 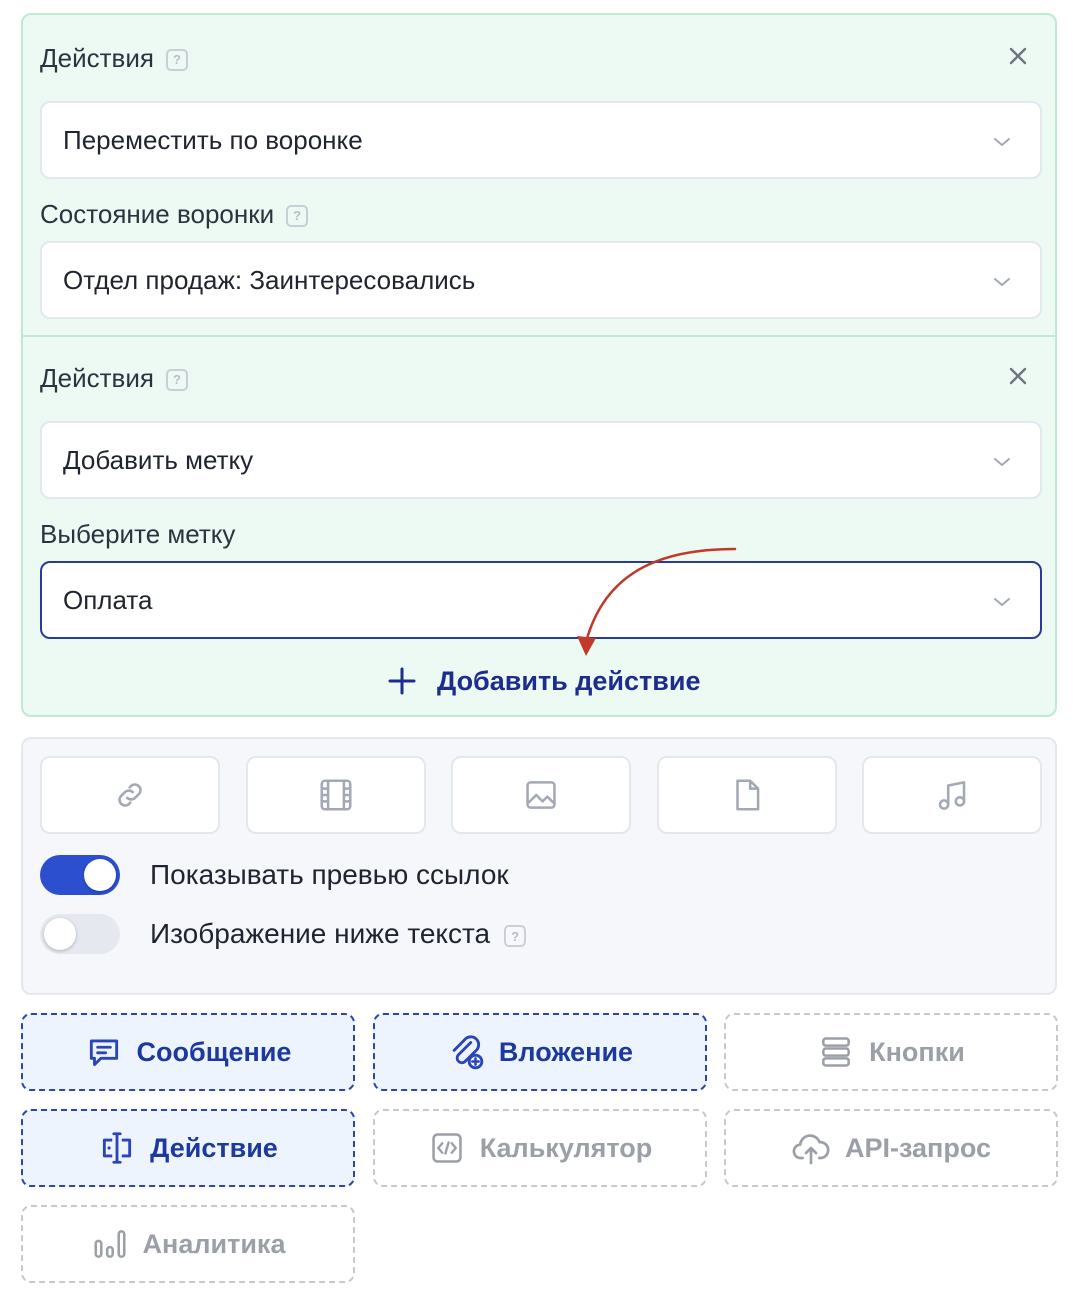 I want to click on image-below-toggle, so click(x=80, y=934).